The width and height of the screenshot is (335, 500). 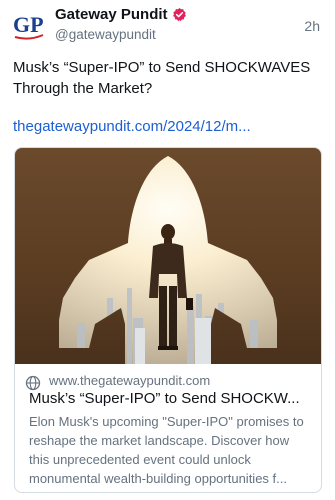 What do you see at coordinates (105, 34) in the screenshot?
I see `author-handle: @gatewaypundit` at bounding box center [105, 34].